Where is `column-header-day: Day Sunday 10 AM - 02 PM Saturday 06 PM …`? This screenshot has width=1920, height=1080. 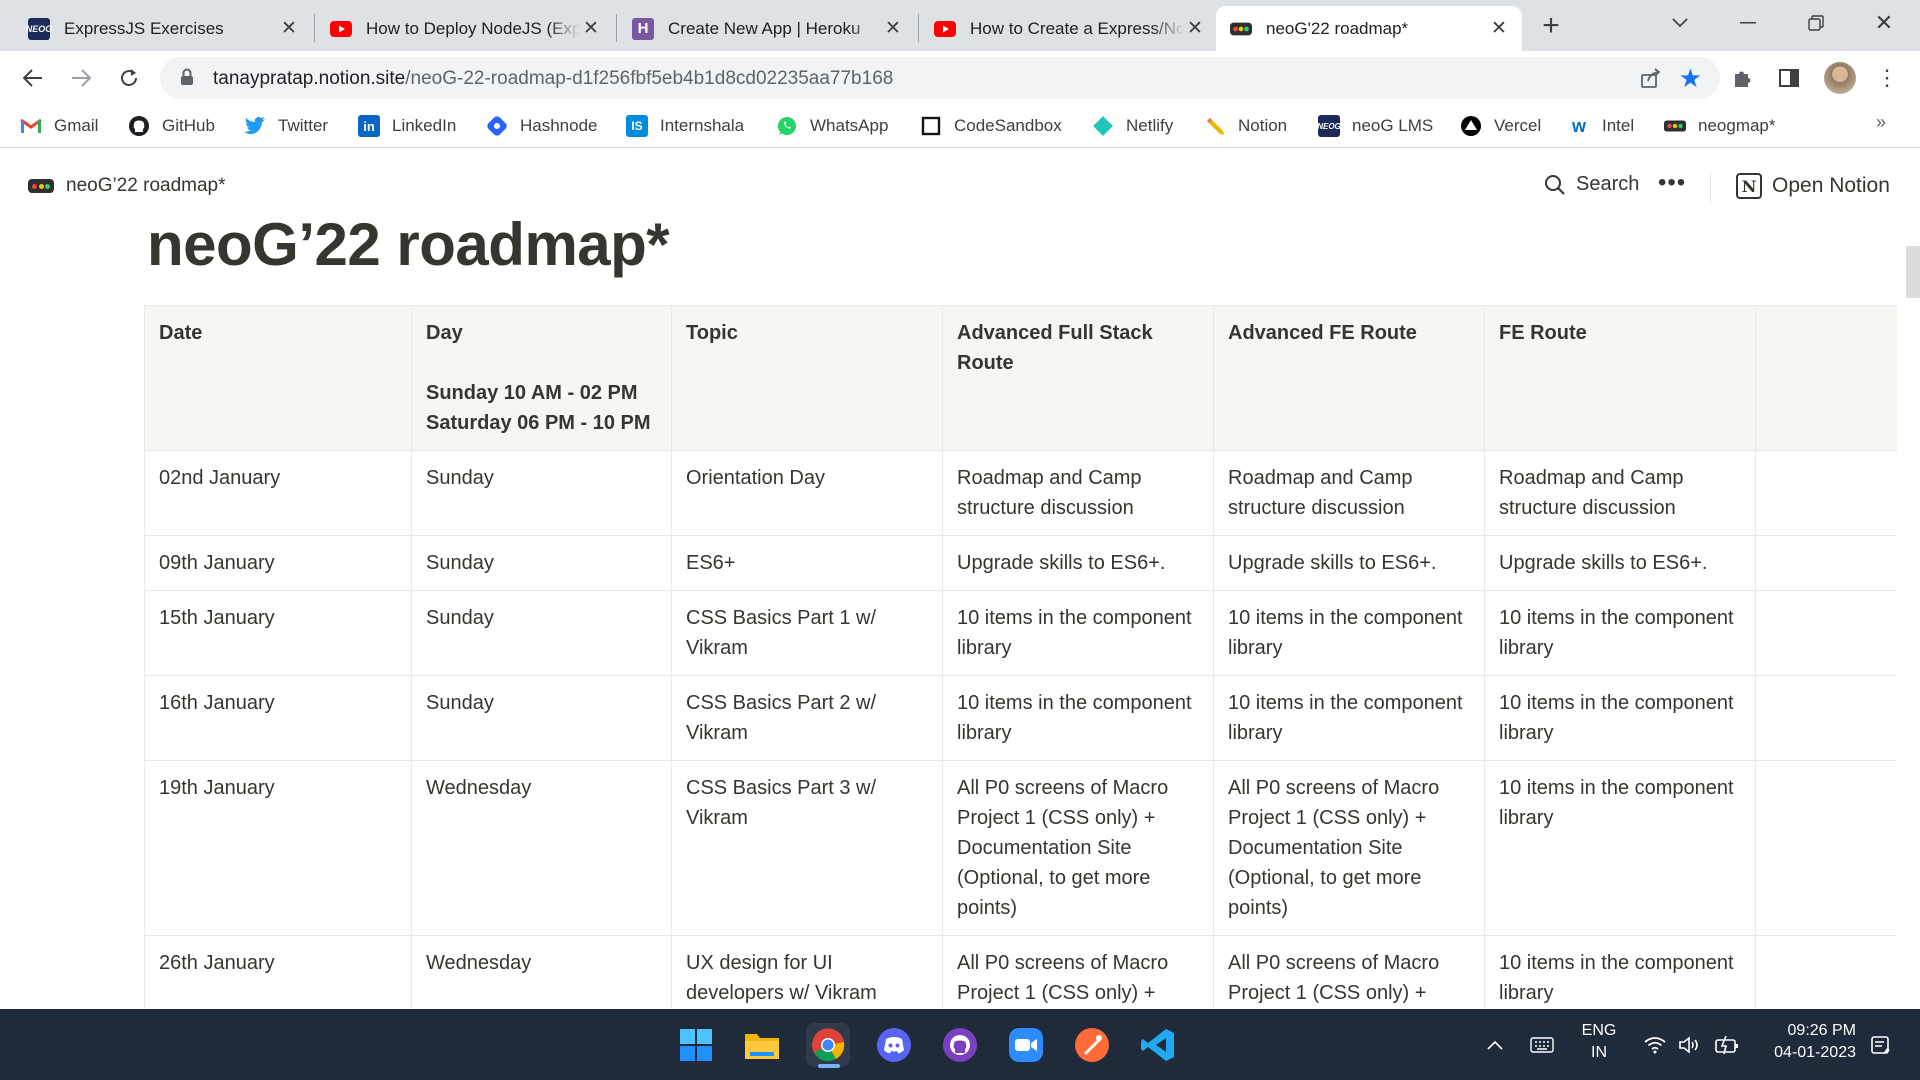 column-header-day: Day Sunday 10 AM - 02 PM Saturday 06 PM … is located at coordinates (541, 378).